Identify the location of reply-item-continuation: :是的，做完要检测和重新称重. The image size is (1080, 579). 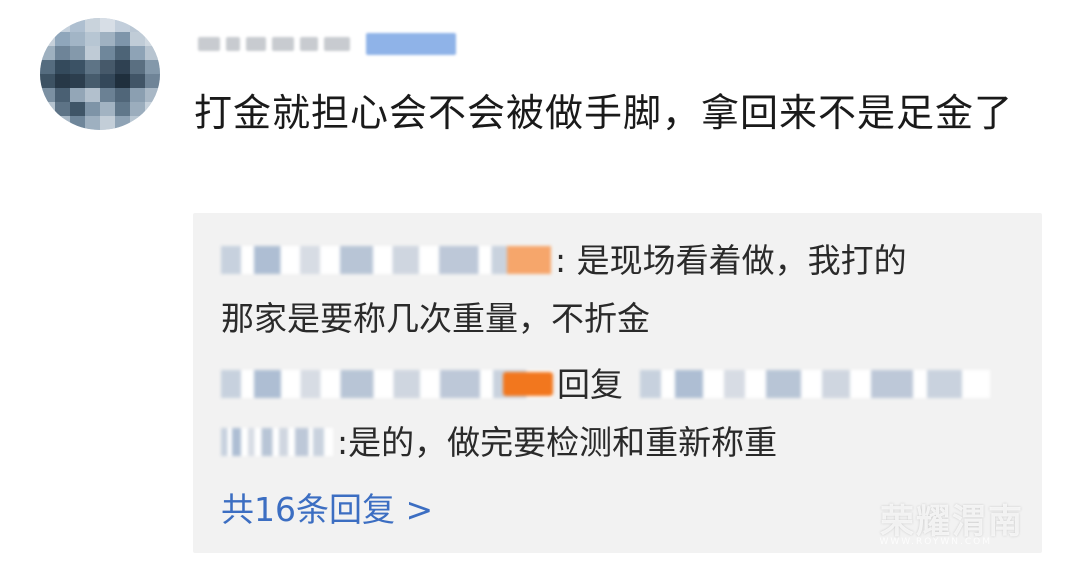
(499, 443).